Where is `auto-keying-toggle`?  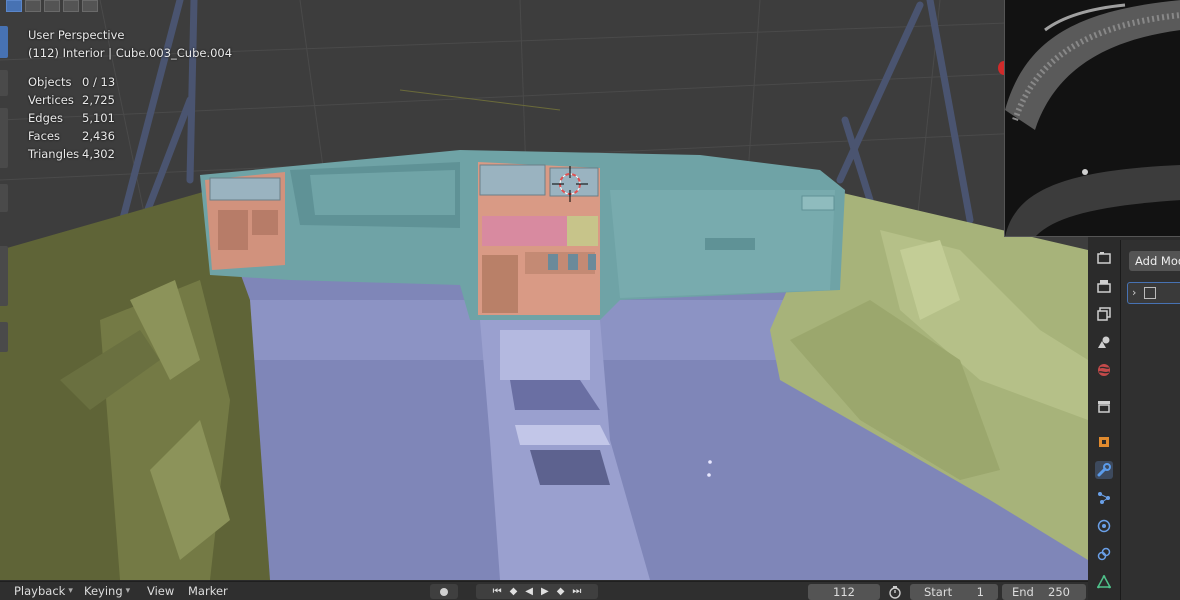 auto-keying-toggle is located at coordinates (444, 591).